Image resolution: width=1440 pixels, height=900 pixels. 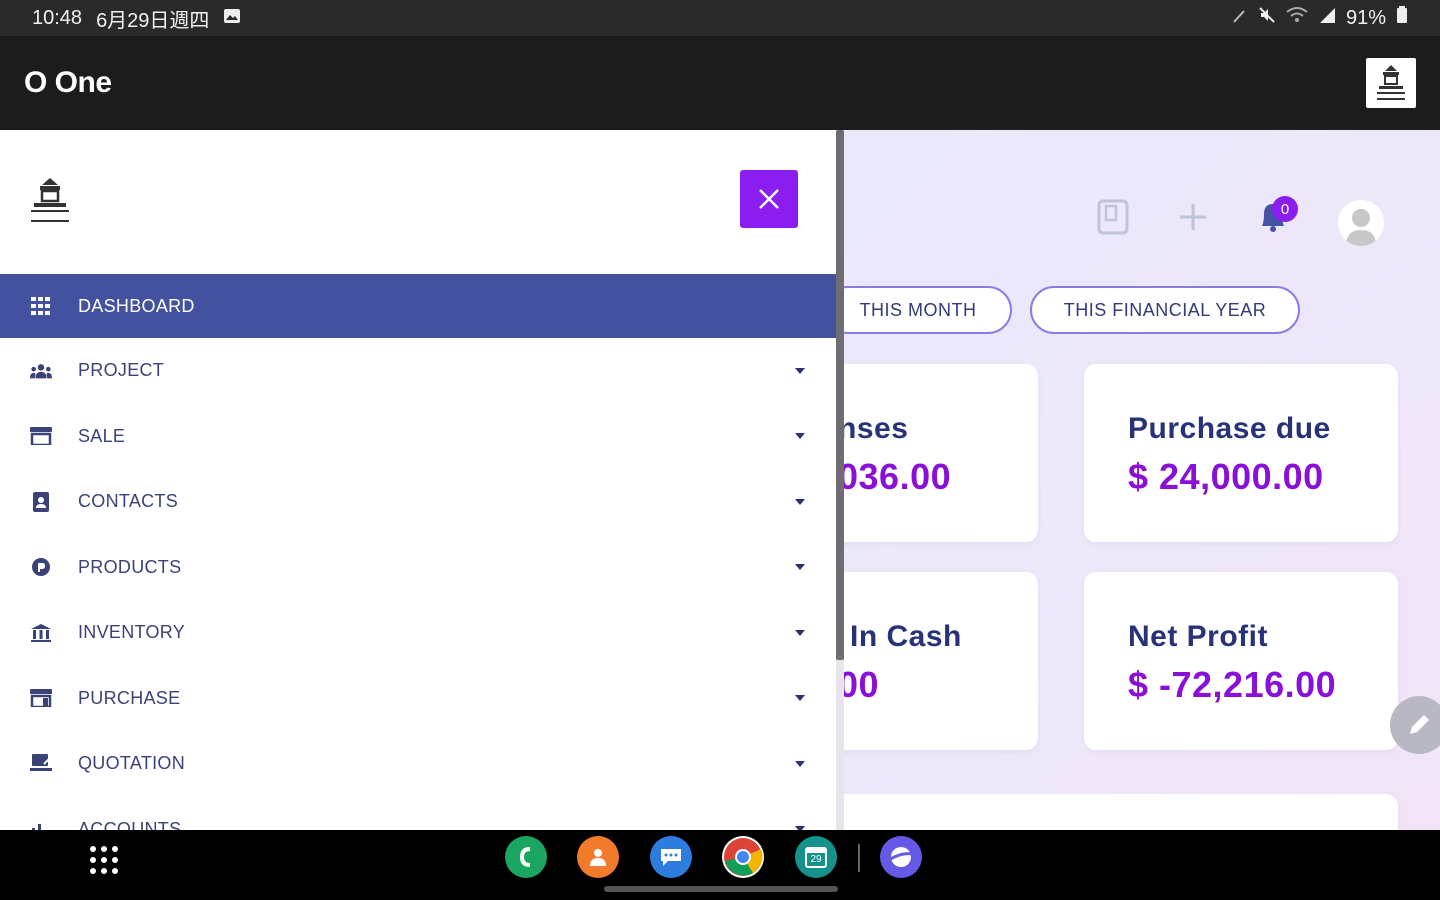 I want to click on app-drawer-icon, so click(x=104, y=860).